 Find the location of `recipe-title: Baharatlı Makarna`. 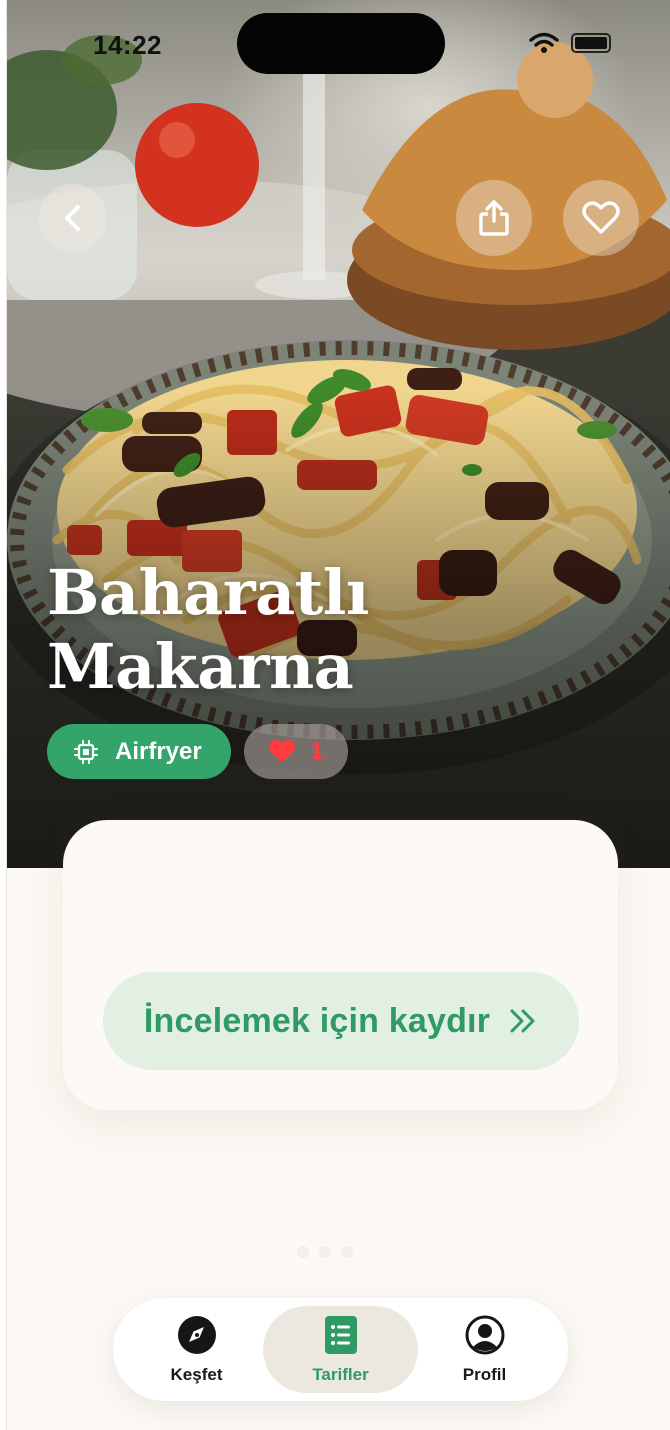

recipe-title: Baharatlı Makarna is located at coordinates (327, 630).